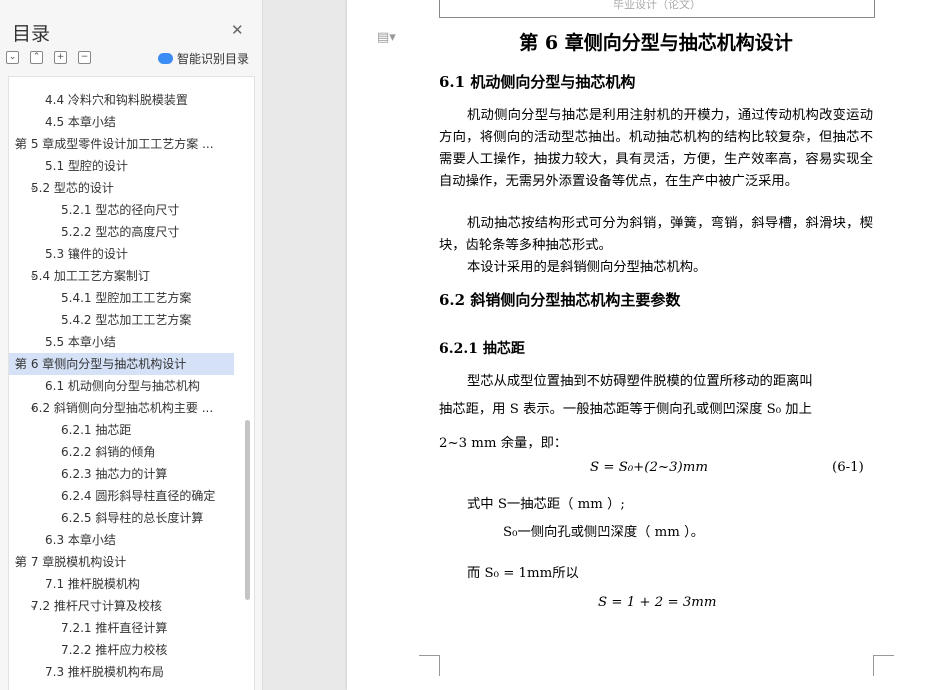  I want to click on toc-item-label: 4.5 本章小结, so click(80, 122).